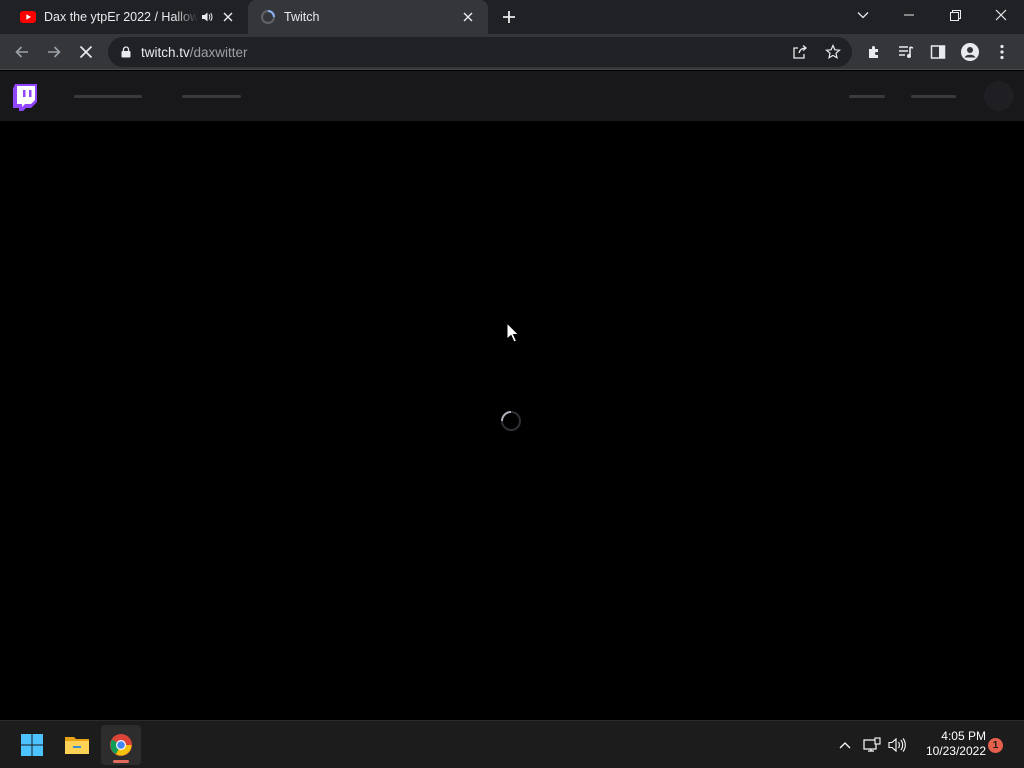 The width and height of the screenshot is (1024, 768). I want to click on new-tab-button, so click(509, 17).